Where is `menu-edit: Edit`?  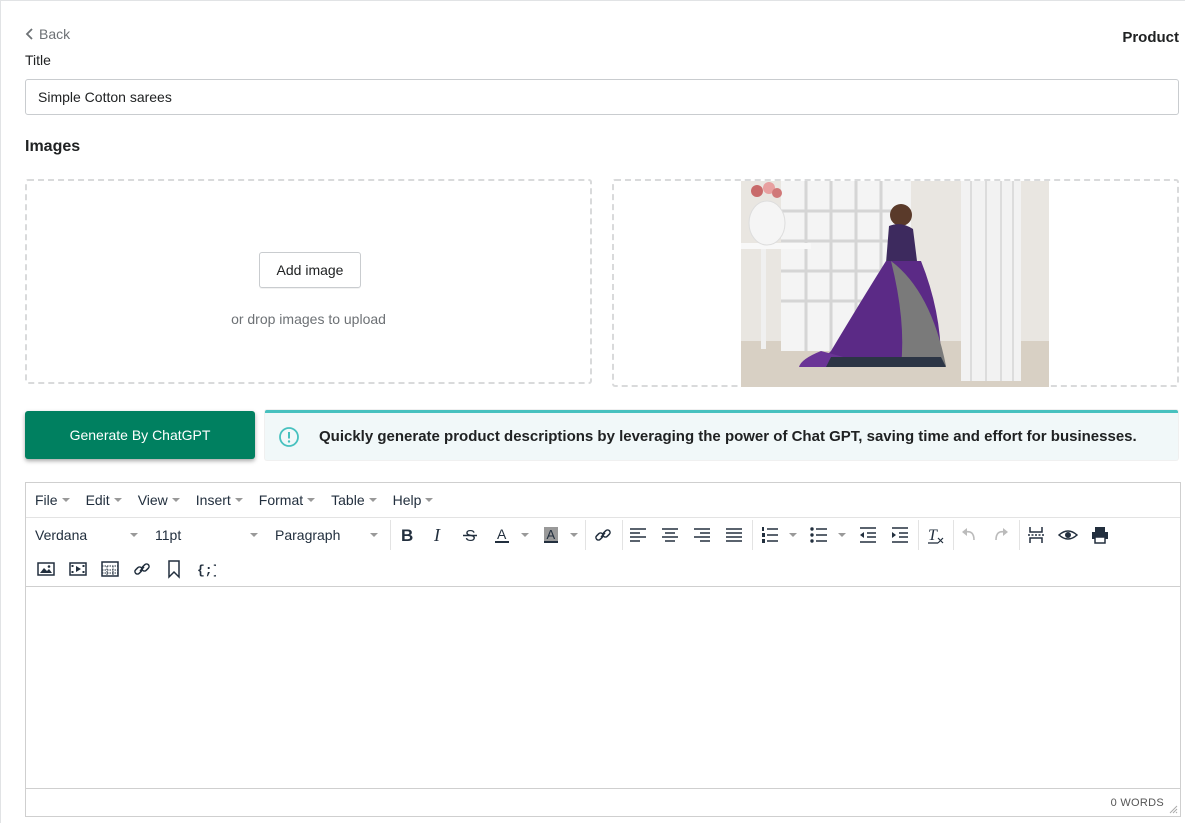
menu-edit: Edit is located at coordinates (104, 500).